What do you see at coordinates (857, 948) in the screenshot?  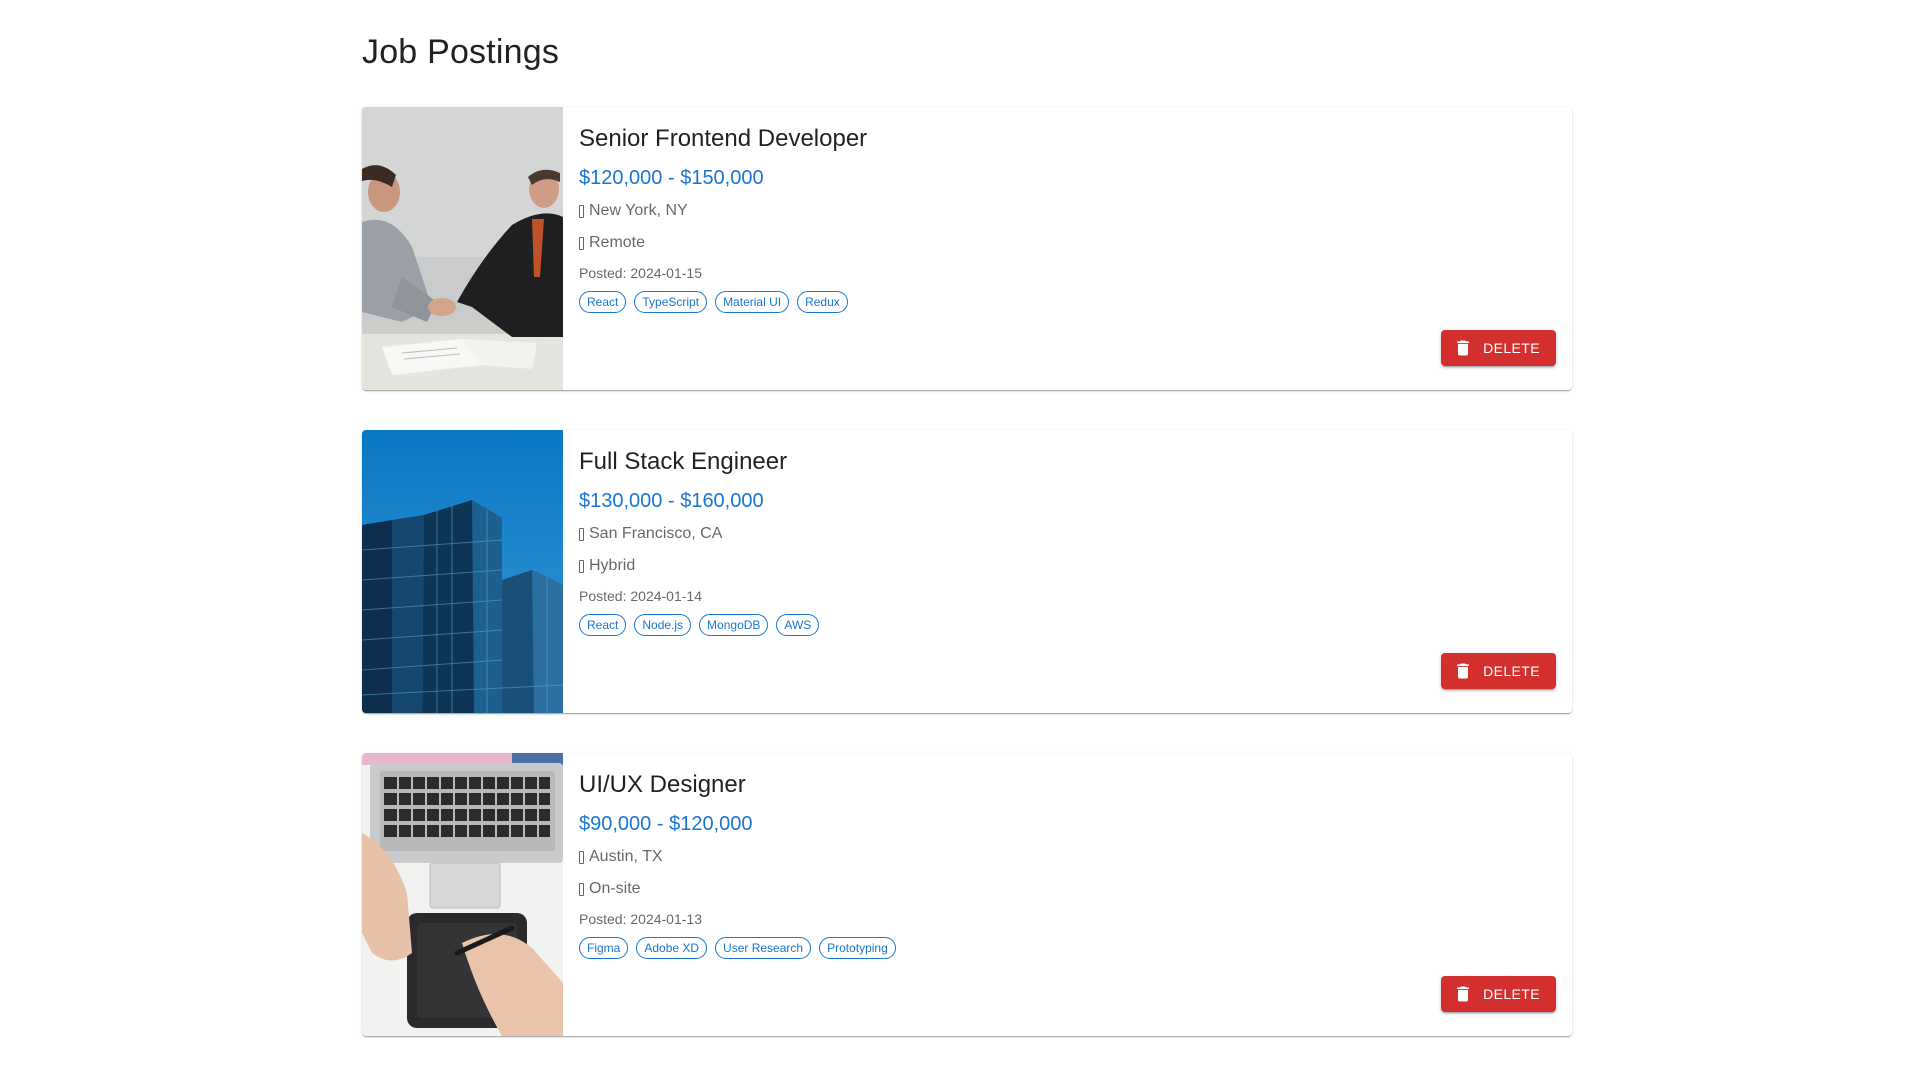 I see `skill-chip: Prototyping` at bounding box center [857, 948].